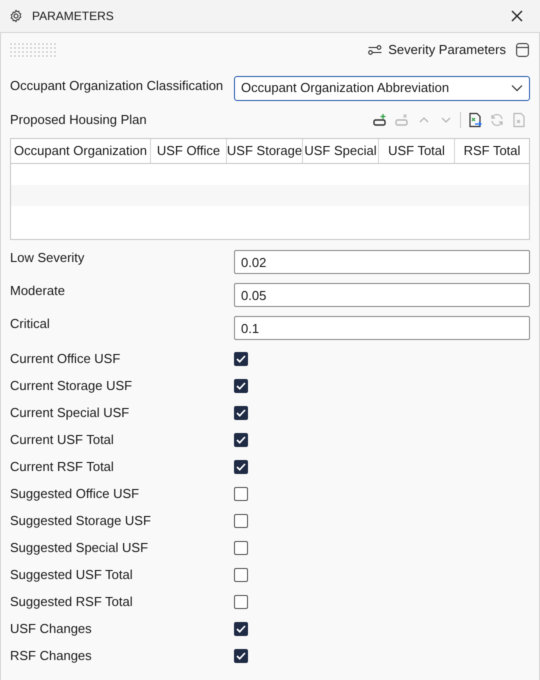 This screenshot has height=680, width=540. I want to click on column-header: USF Storage, so click(265, 151).